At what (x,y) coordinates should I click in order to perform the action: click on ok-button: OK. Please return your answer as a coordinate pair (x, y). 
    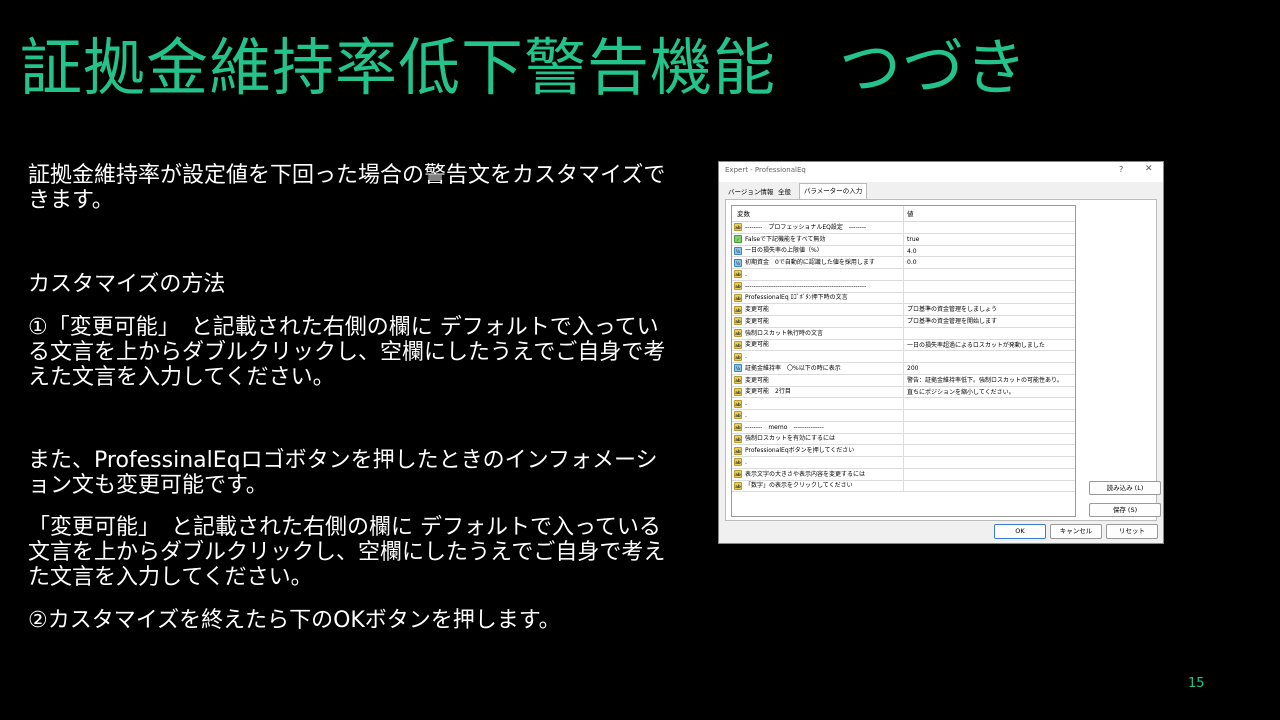
    Looking at the image, I should click on (1020, 531).